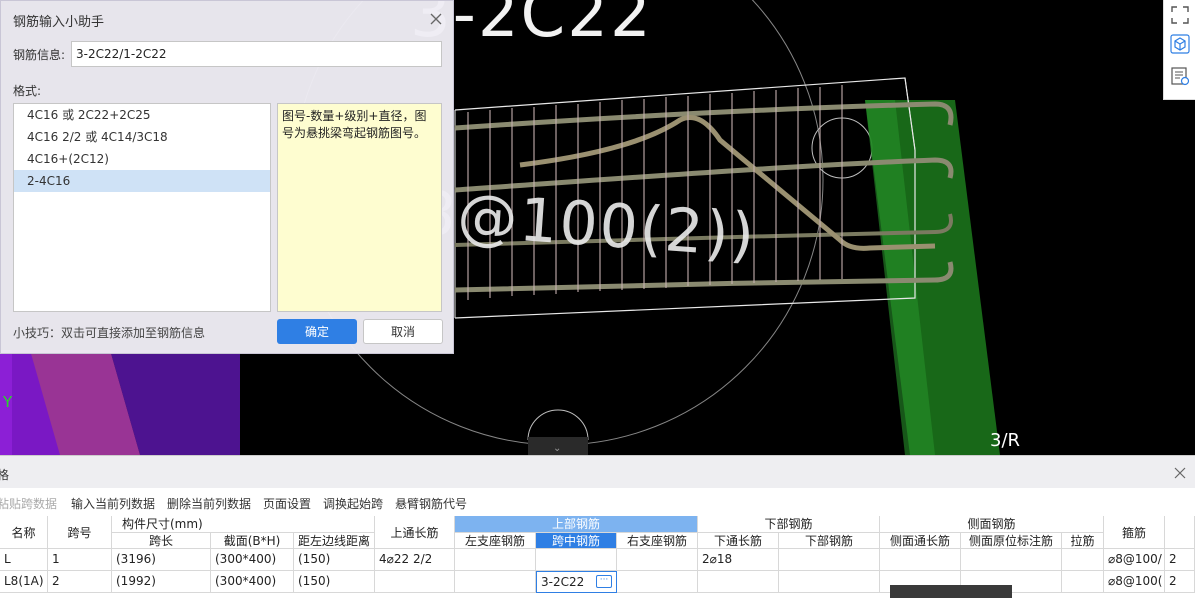 The height and width of the screenshot is (598, 1195). I want to click on cell-span: 1, so click(80, 560).